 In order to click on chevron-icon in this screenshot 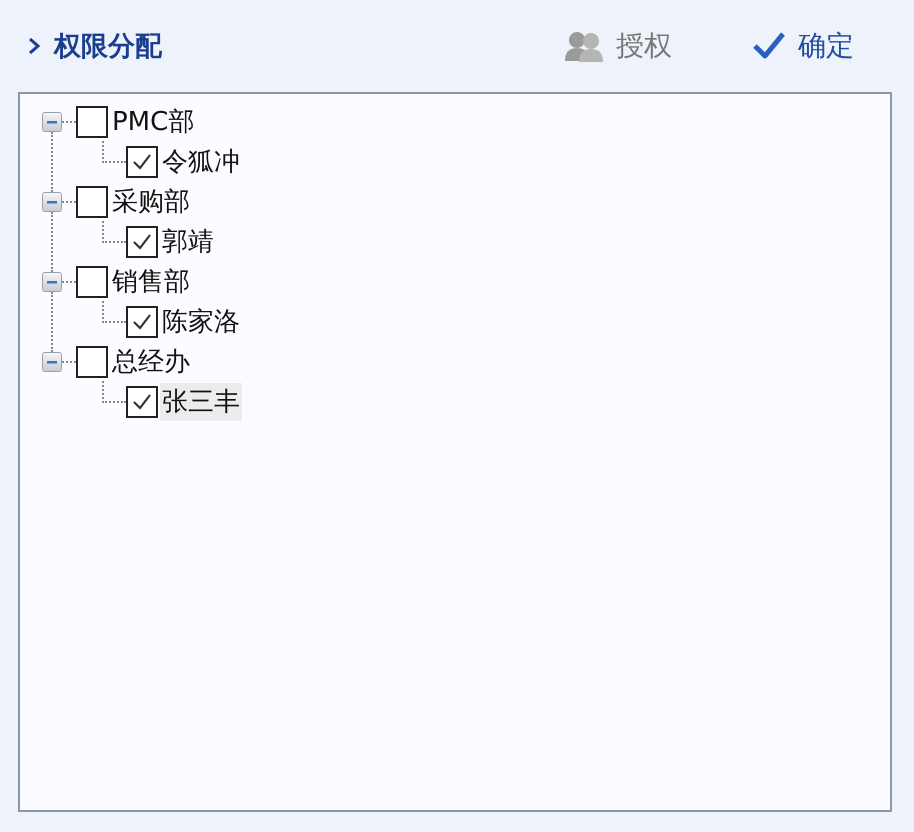, I will do `click(34, 46)`.